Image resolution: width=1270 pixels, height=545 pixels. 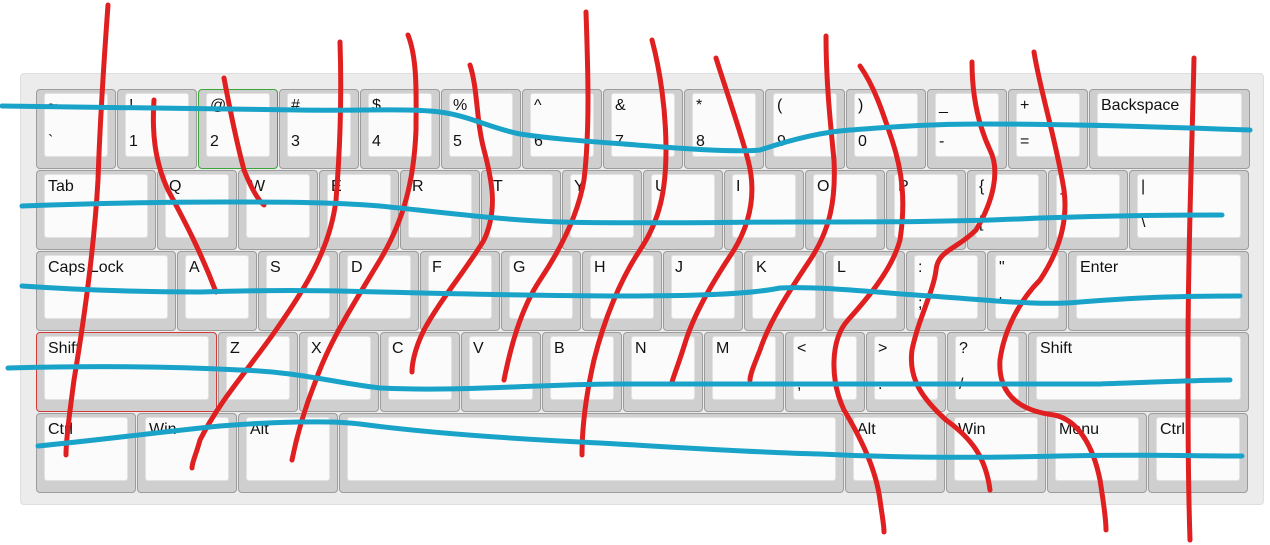 What do you see at coordinates (562, 129) in the screenshot?
I see `key-6: ^ 6` at bounding box center [562, 129].